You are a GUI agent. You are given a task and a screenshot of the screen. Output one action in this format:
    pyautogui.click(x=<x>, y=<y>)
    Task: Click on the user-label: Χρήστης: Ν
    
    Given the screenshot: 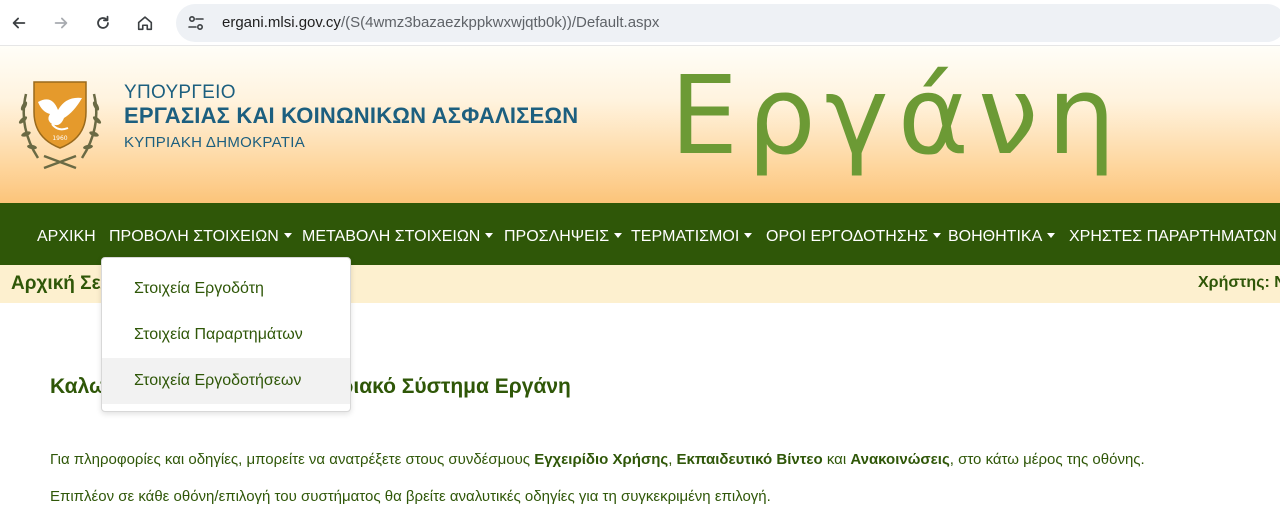 What is the action you would take?
    pyautogui.click(x=1239, y=282)
    